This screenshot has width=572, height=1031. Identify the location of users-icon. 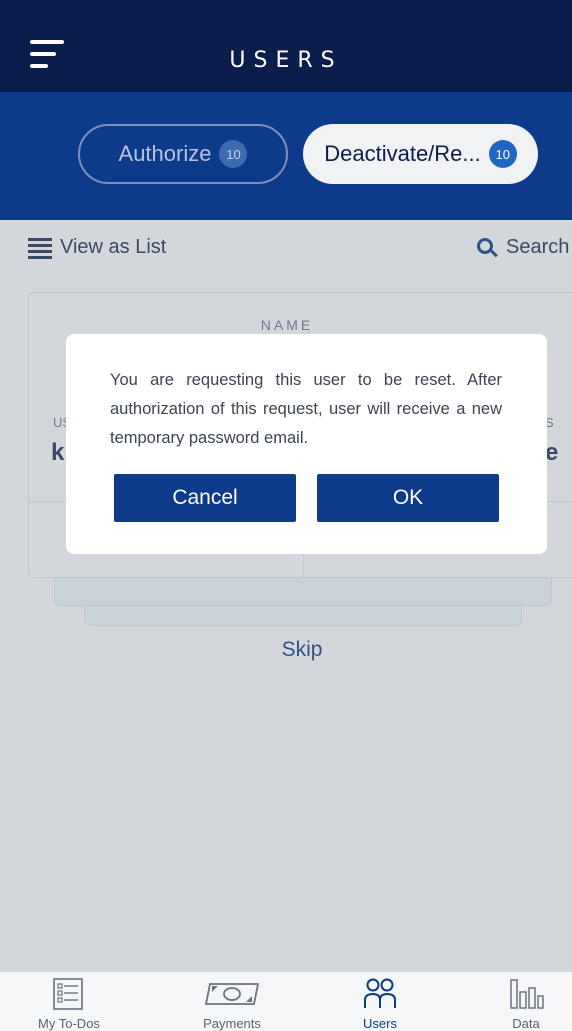
(380, 993).